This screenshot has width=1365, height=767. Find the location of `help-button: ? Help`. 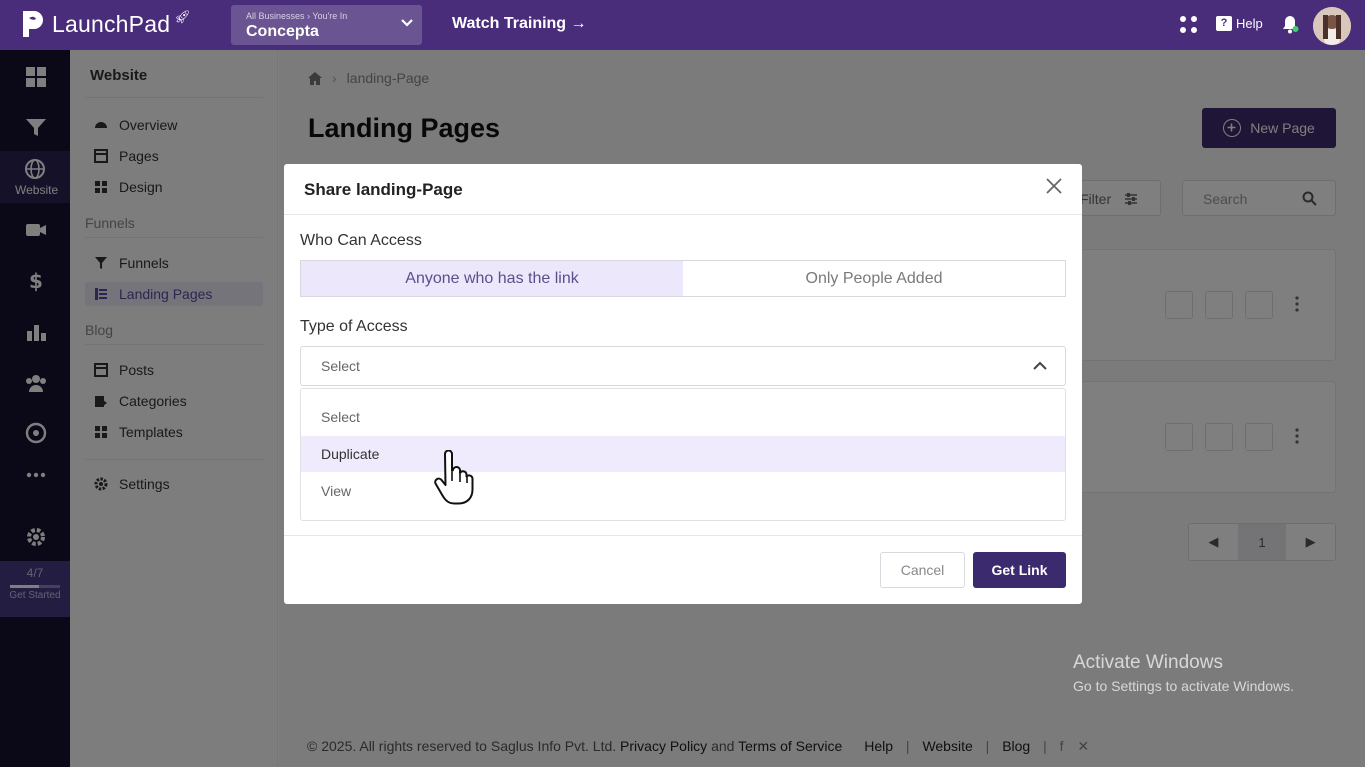

help-button: ? Help is located at coordinates (1239, 23).